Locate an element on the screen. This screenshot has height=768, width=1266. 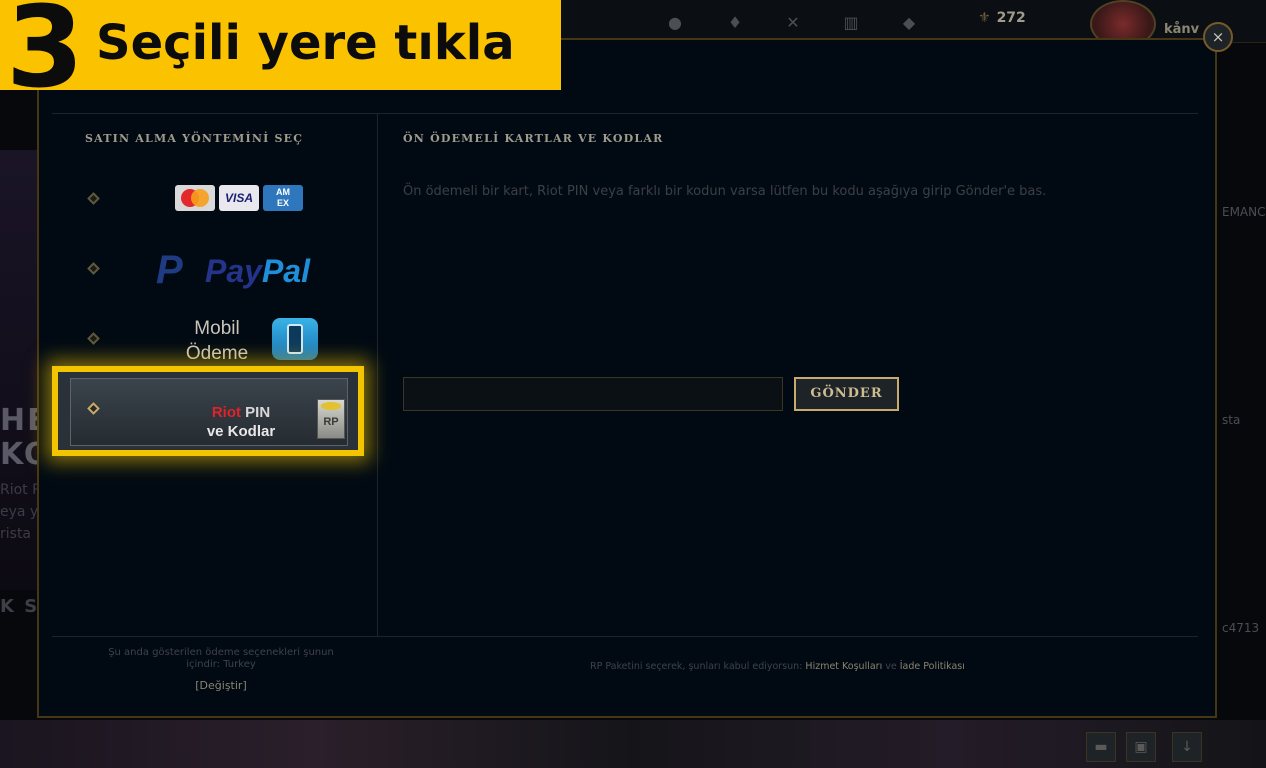
riot-pin-option: Riot PIN ve Kodlar RP is located at coordinates (209, 412).